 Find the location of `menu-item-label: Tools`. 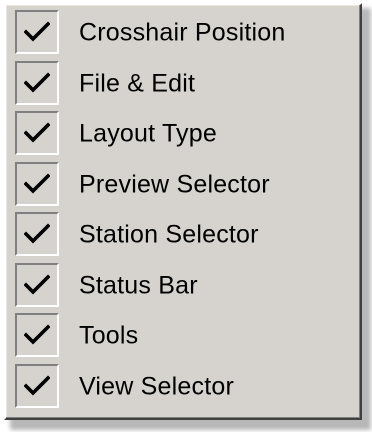

menu-item-label: Tools is located at coordinates (109, 335).